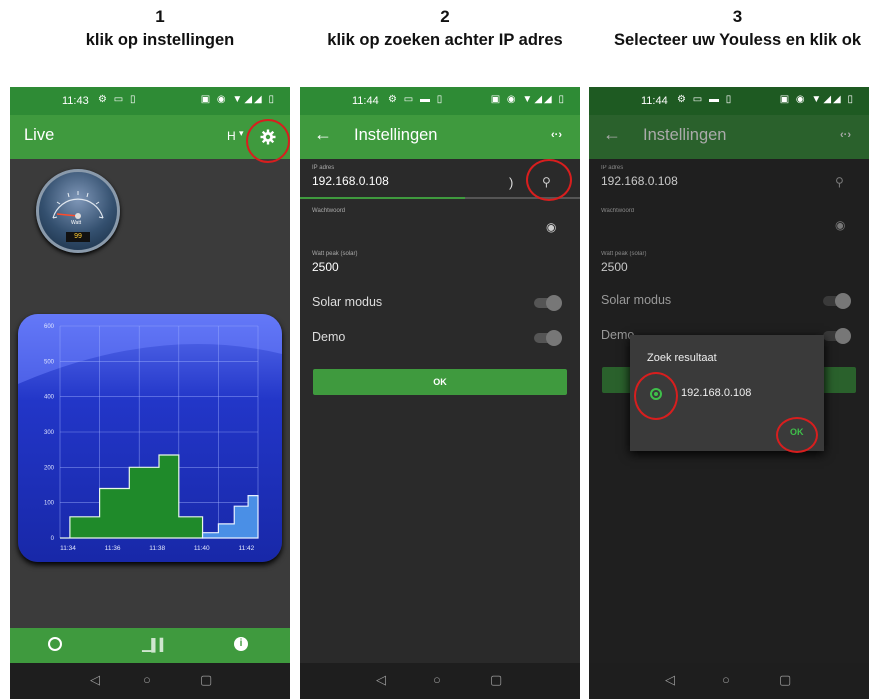 This screenshot has height=699, width=883. Describe the element at coordinates (202, 548) in the screenshot. I see `x-tick-label: 11:40` at that location.